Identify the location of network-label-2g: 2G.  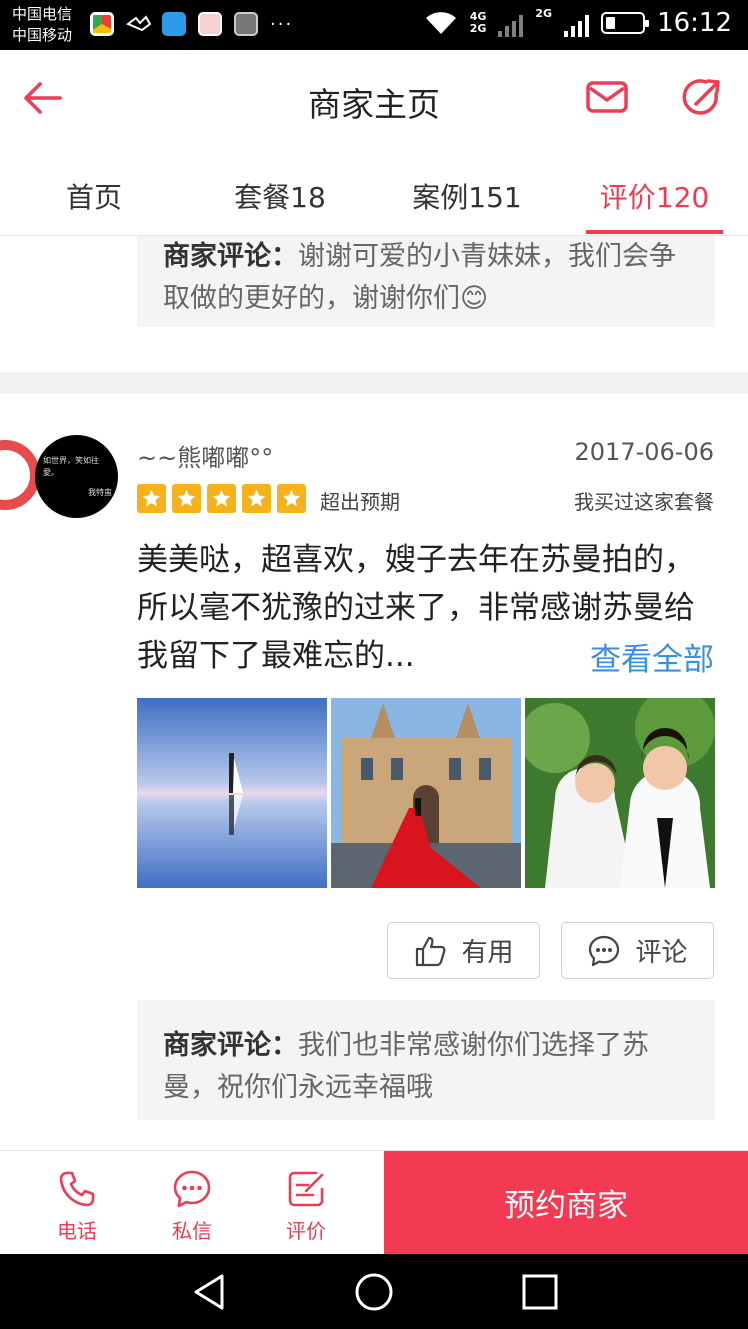
(478, 28).